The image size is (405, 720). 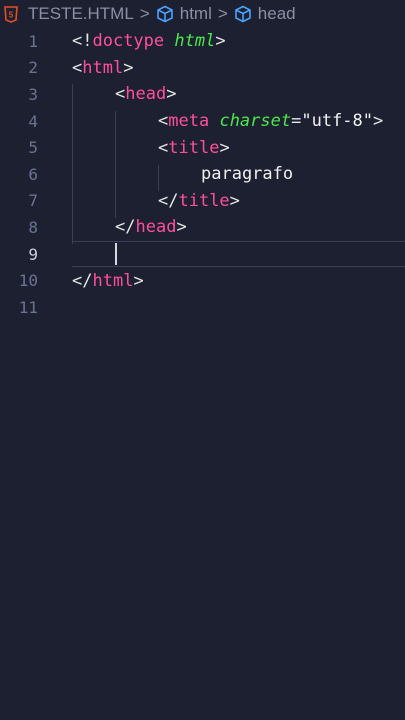 I want to click on code-content: paragrafo, so click(x=247, y=174).